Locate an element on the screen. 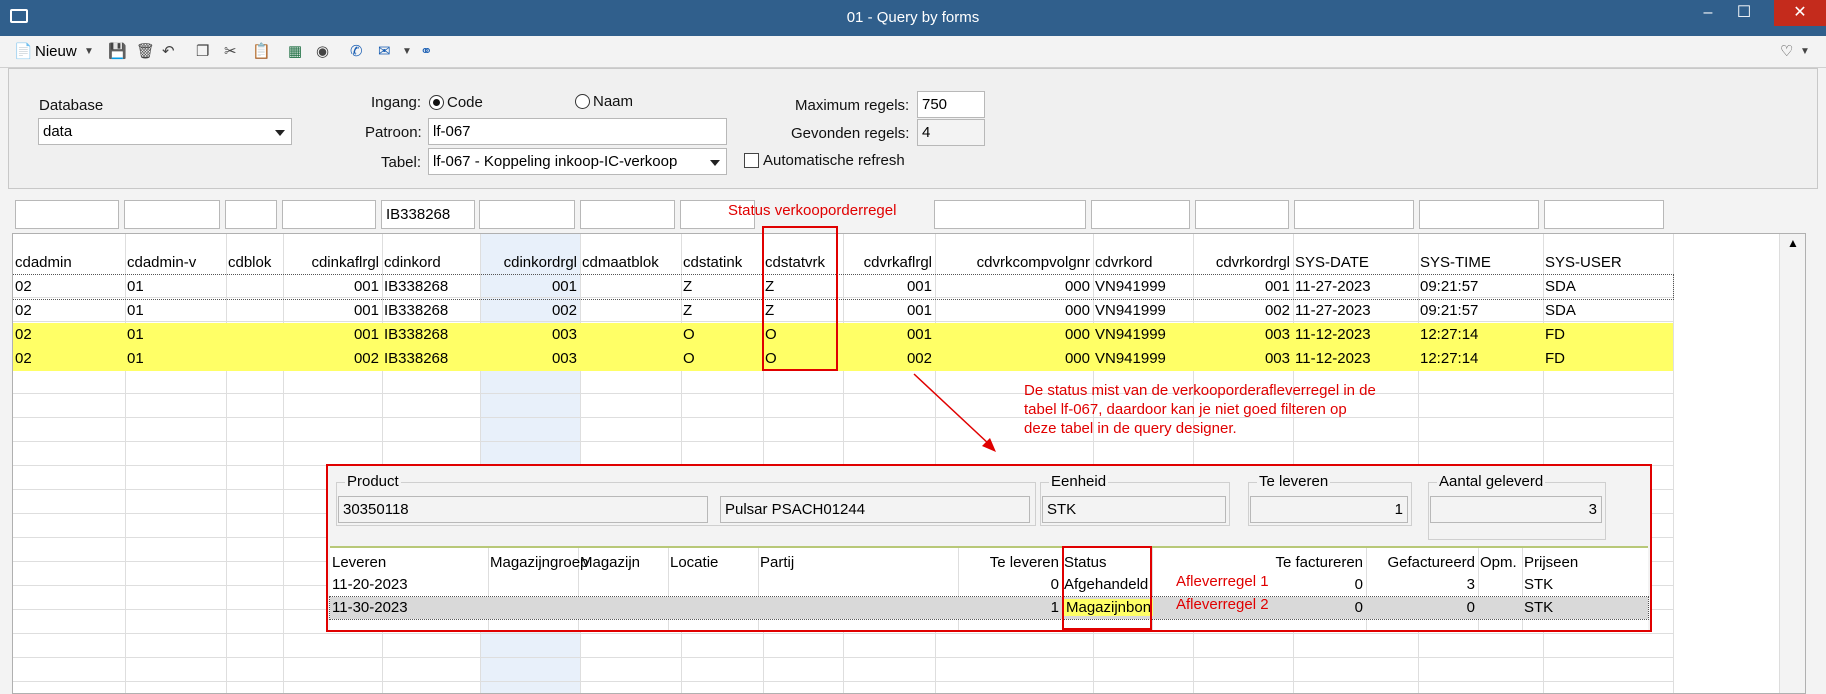  annotation-aflever2: Afleverregel 2 is located at coordinates (1222, 604).